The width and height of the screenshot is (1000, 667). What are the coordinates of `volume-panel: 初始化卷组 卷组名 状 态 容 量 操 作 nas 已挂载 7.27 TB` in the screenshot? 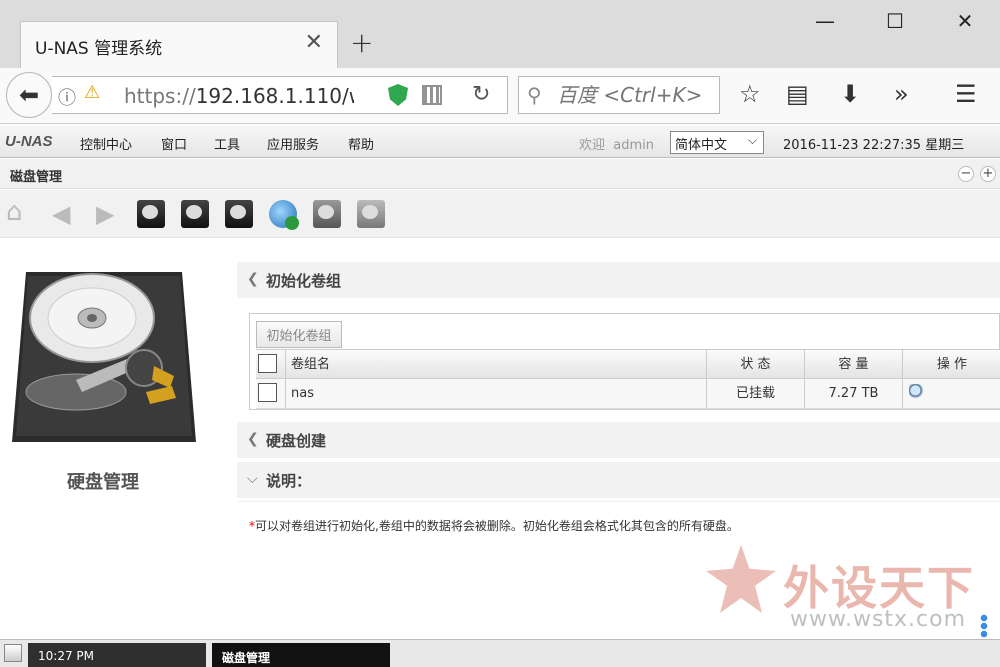 It's located at (624, 361).